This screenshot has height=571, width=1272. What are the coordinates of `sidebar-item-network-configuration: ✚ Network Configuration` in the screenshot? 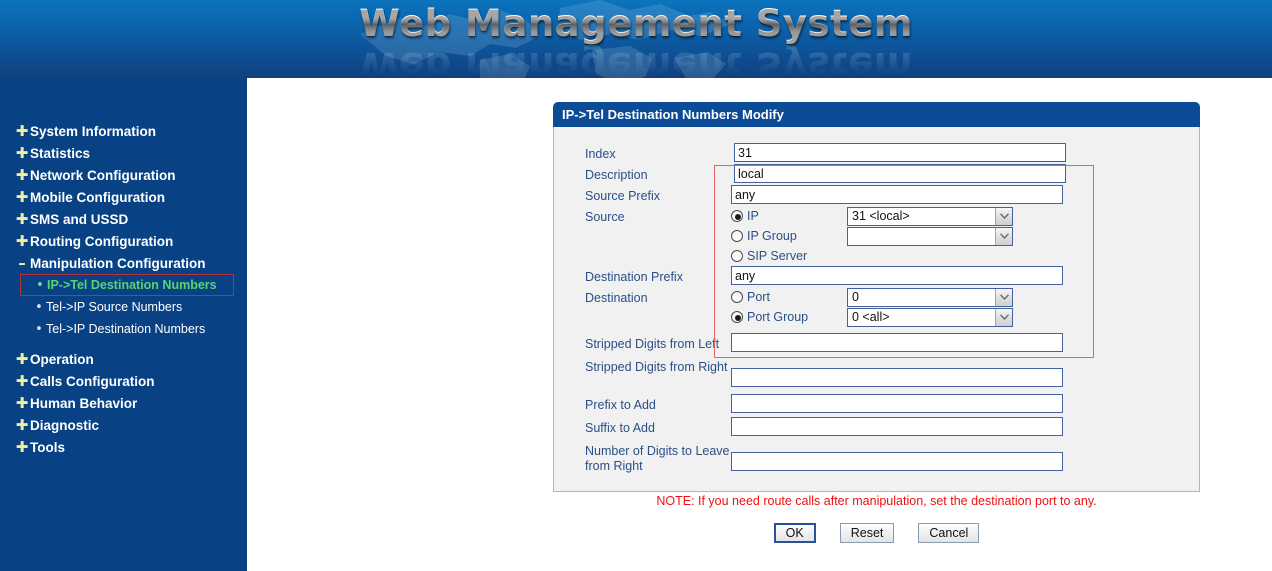 It's located at (123, 175).